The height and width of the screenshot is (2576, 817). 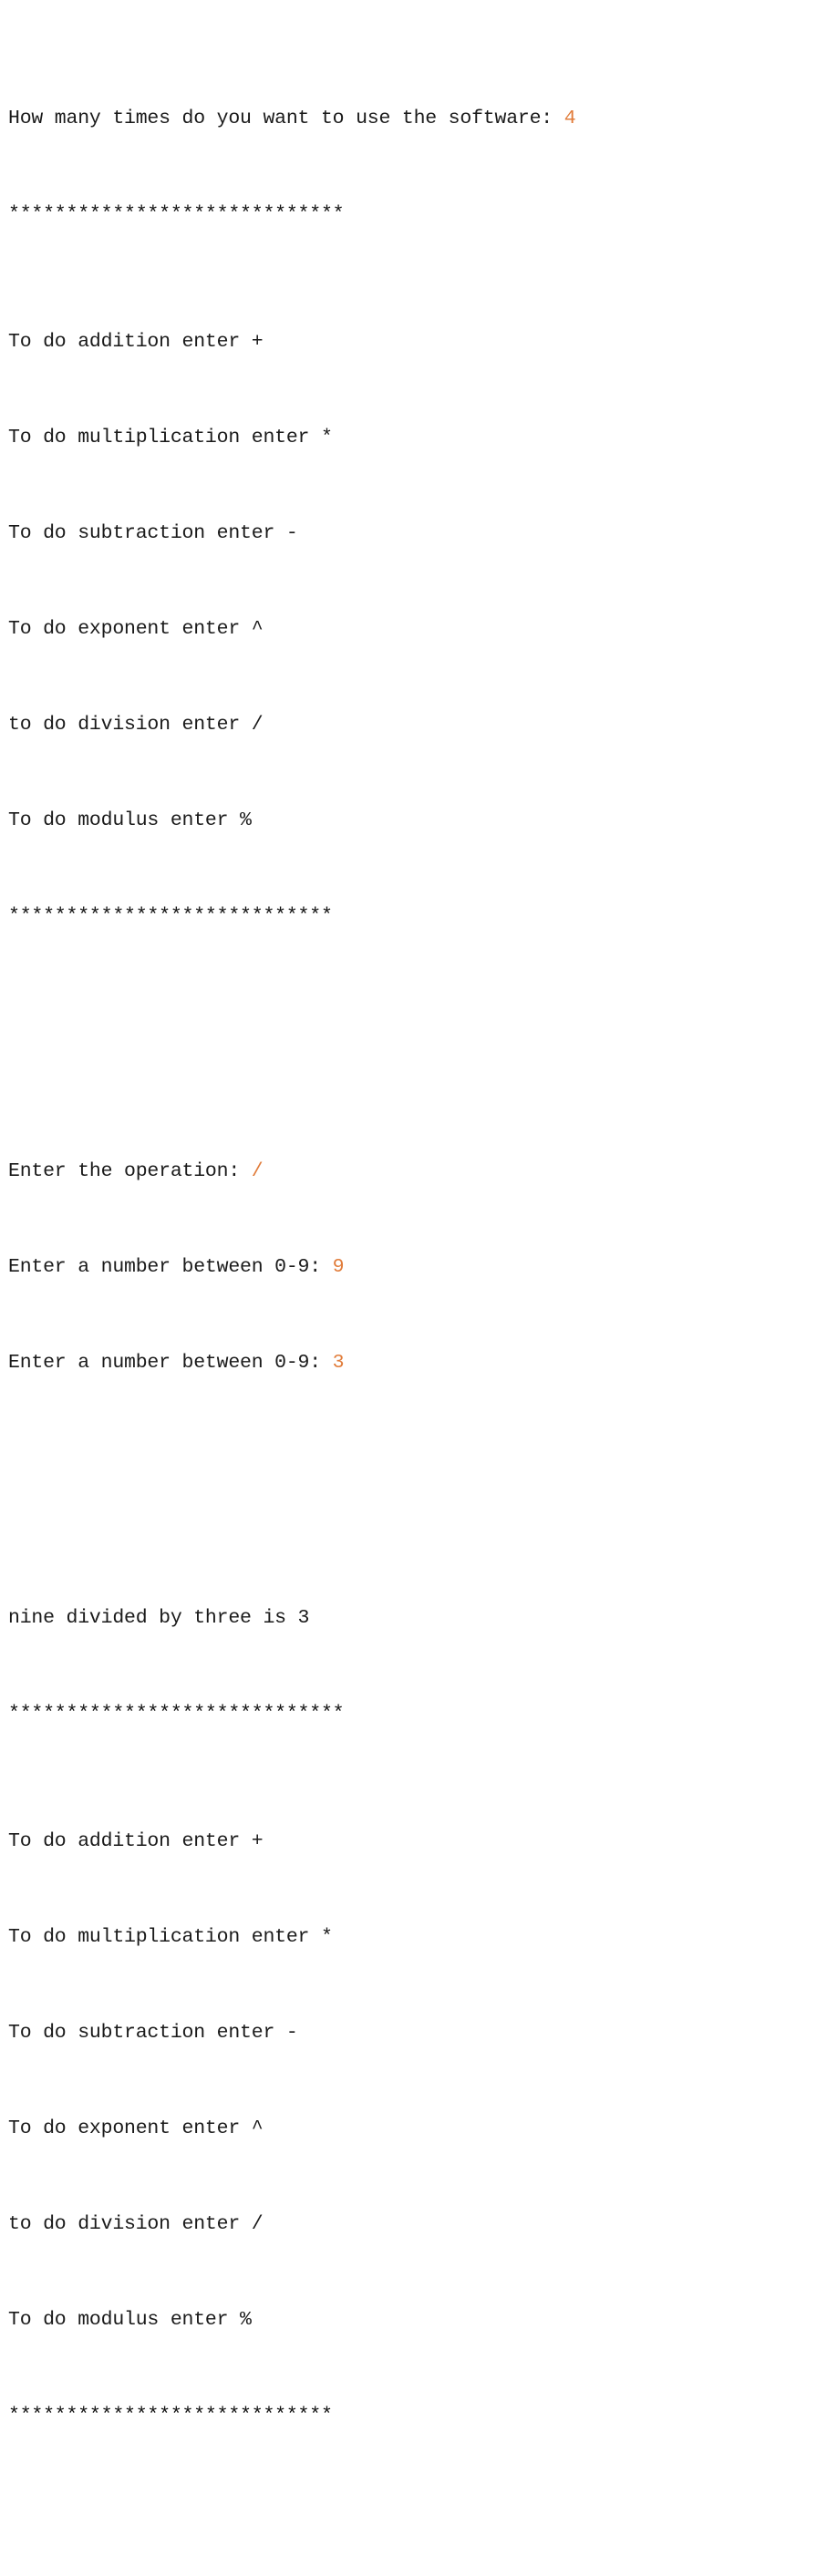 I want to click on prompt-line-number-b-1: Enter a number between 0-9: 3, so click(x=412, y=1363).